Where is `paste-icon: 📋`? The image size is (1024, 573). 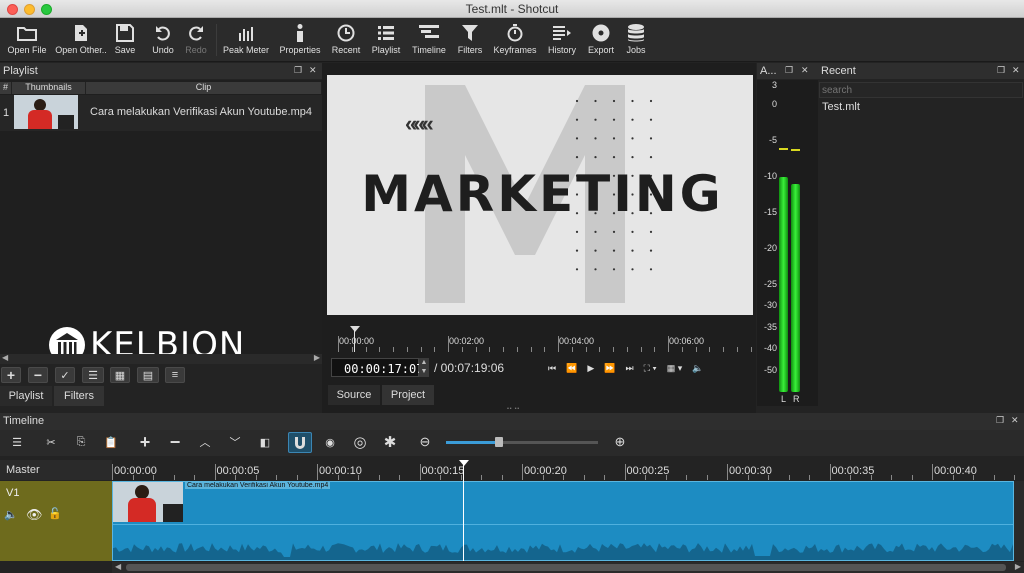 paste-icon: 📋 is located at coordinates (111, 442).